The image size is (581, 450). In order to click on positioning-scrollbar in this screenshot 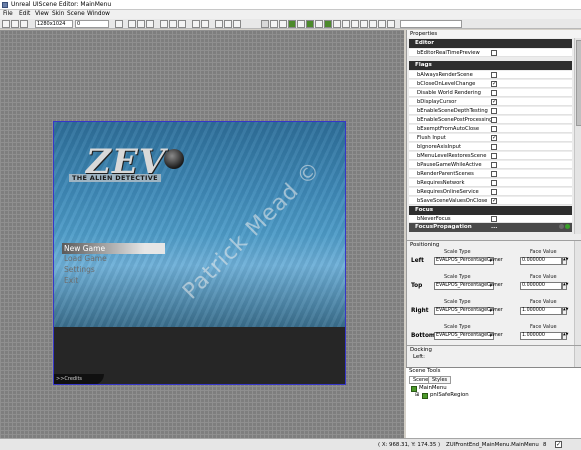, I will do `click(577, 293)`.